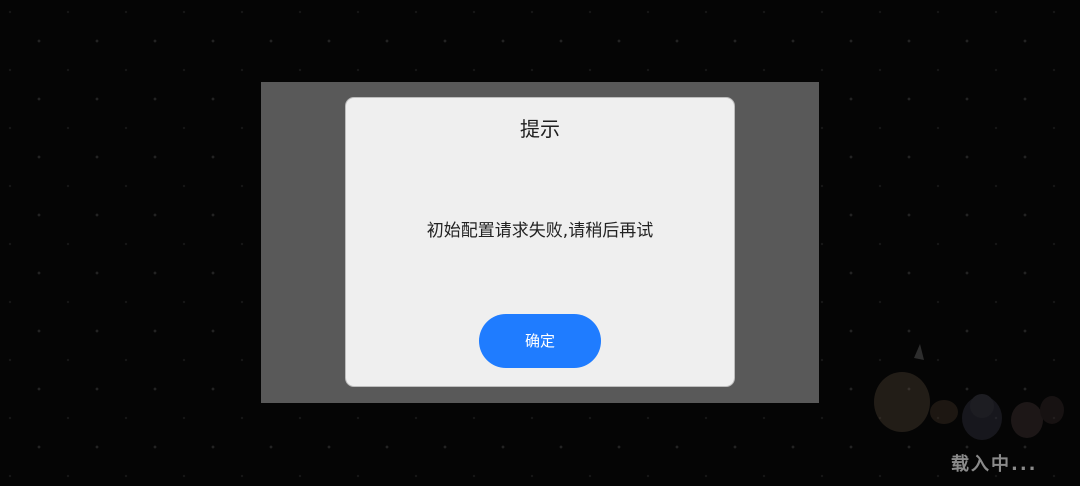 This screenshot has width=1080, height=486. I want to click on dialog-message: 初始配置请求失败,请稍后再试, so click(540, 231).